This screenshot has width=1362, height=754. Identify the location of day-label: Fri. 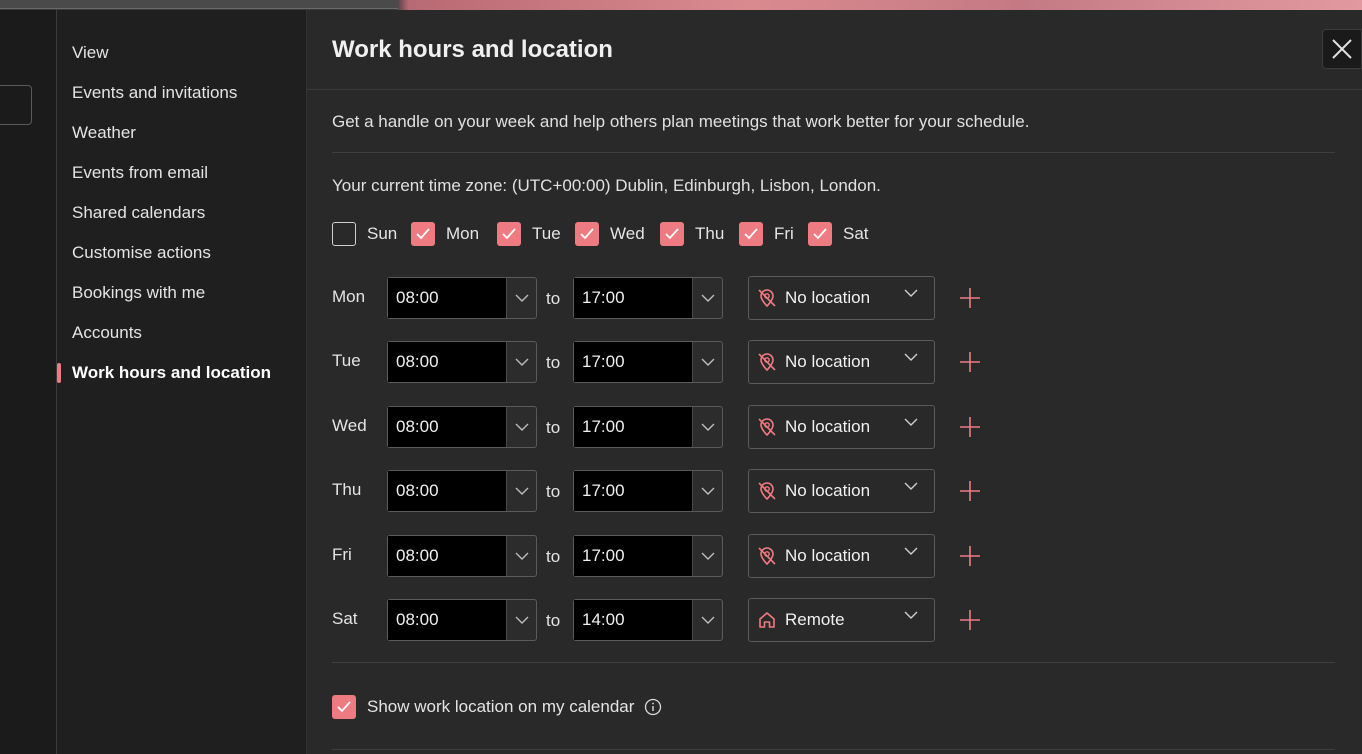
(784, 233).